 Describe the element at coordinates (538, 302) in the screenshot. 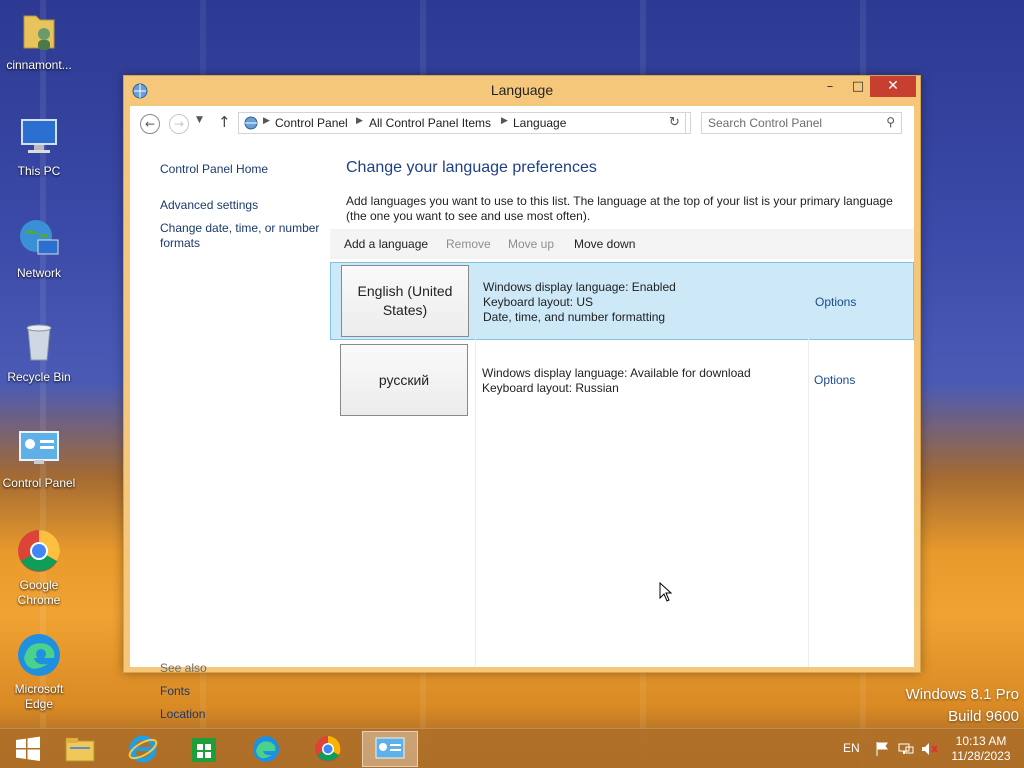

I see `keyboard-layout: Keyboard layout: US` at that location.